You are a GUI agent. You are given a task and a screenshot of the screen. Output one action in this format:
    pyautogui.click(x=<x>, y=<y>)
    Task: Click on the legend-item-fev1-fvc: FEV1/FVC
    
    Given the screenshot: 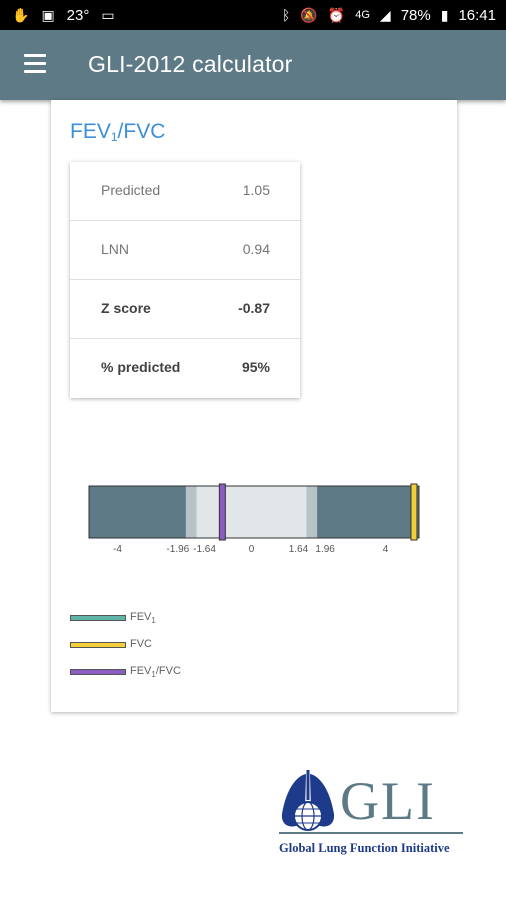 What is the action you would take?
    pyautogui.click(x=170, y=677)
    